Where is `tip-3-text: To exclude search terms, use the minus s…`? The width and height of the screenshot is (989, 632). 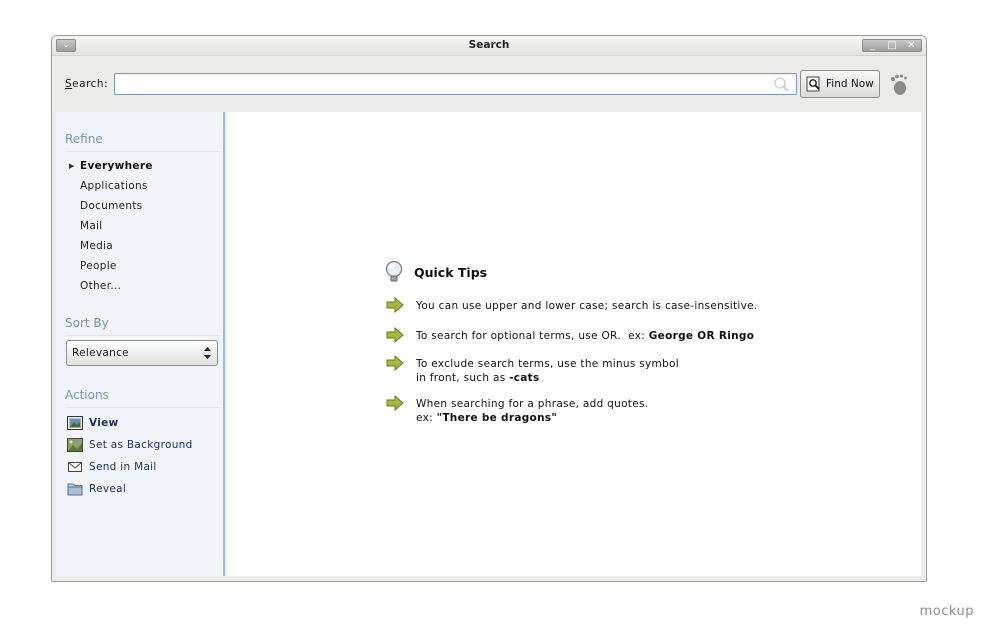
tip-3-text: To exclude search terms, use the minus s… is located at coordinates (547, 371).